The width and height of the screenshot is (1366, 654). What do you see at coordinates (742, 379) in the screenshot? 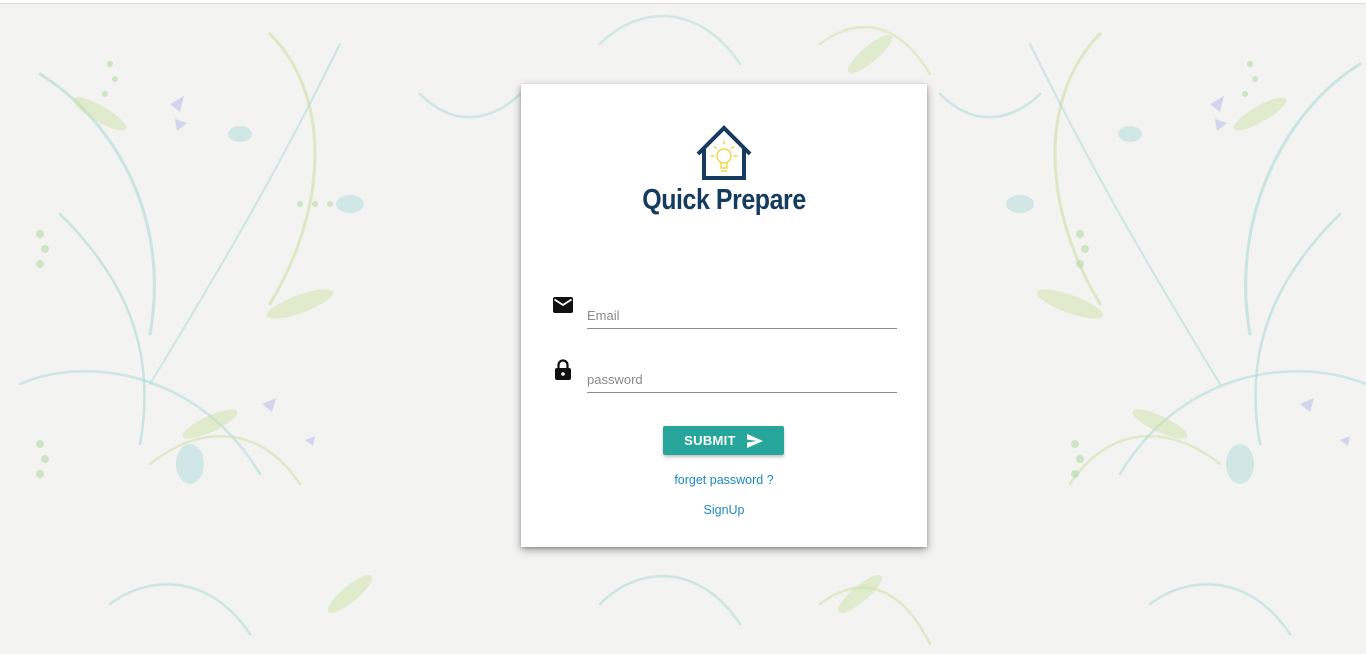
I see `password-input` at bounding box center [742, 379].